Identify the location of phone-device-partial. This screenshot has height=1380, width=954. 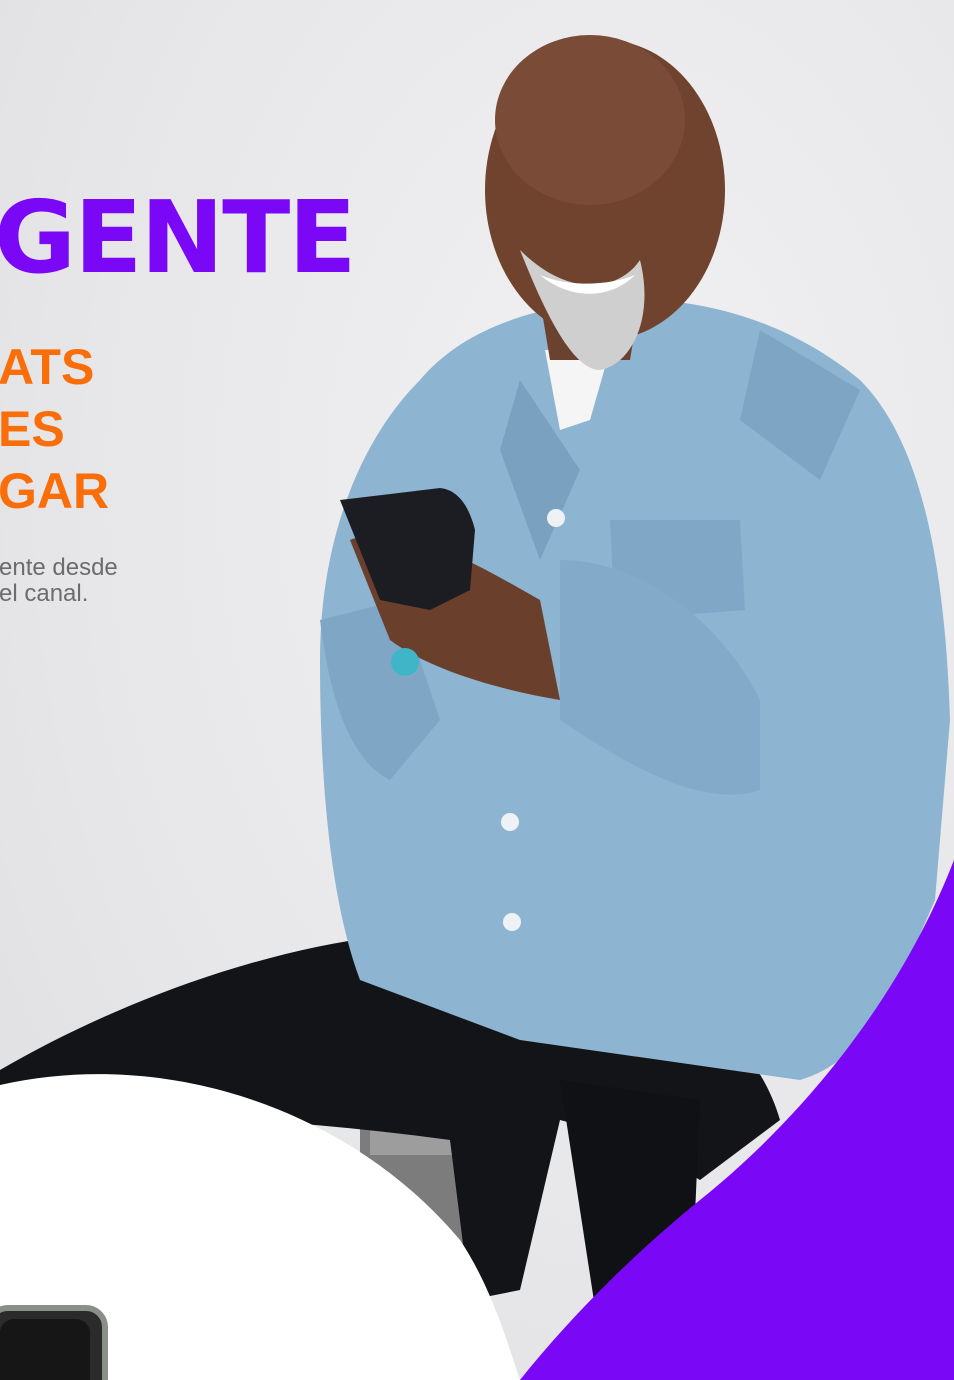
(54, 1342).